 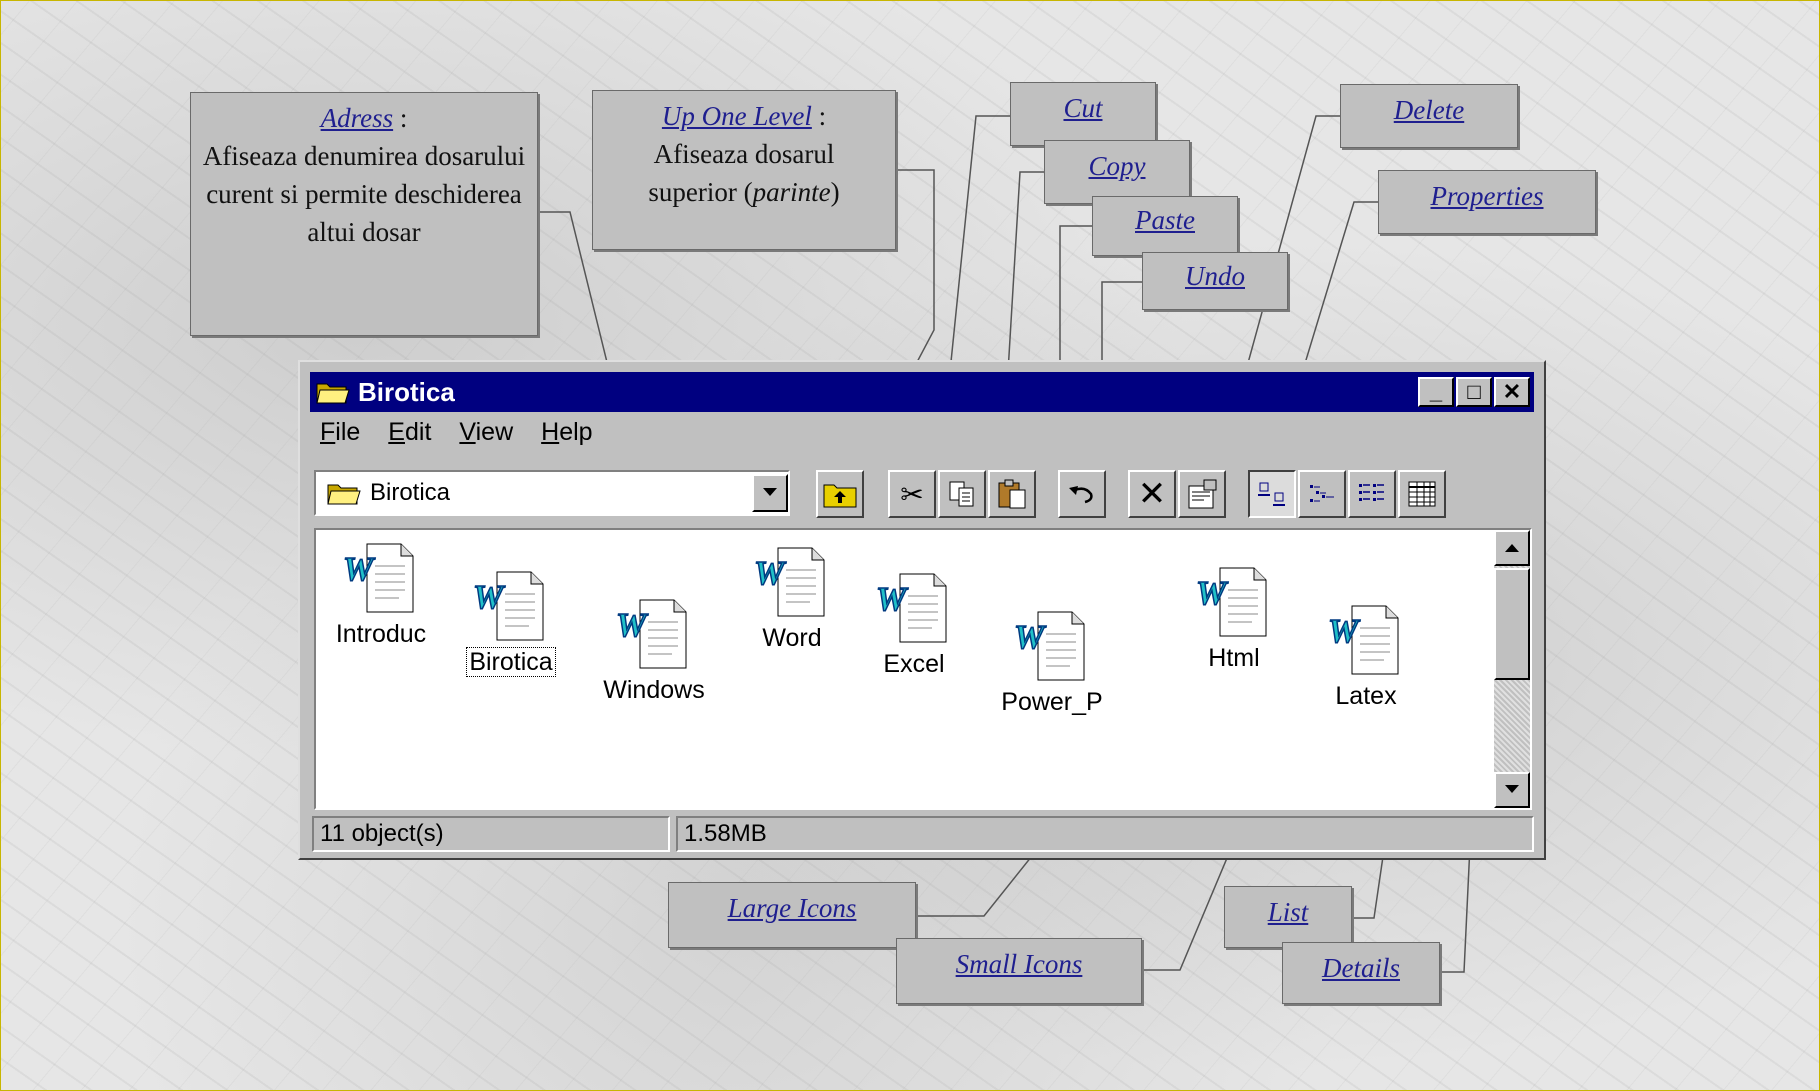 I want to click on chevron-up-icon, so click(x=1512, y=548).